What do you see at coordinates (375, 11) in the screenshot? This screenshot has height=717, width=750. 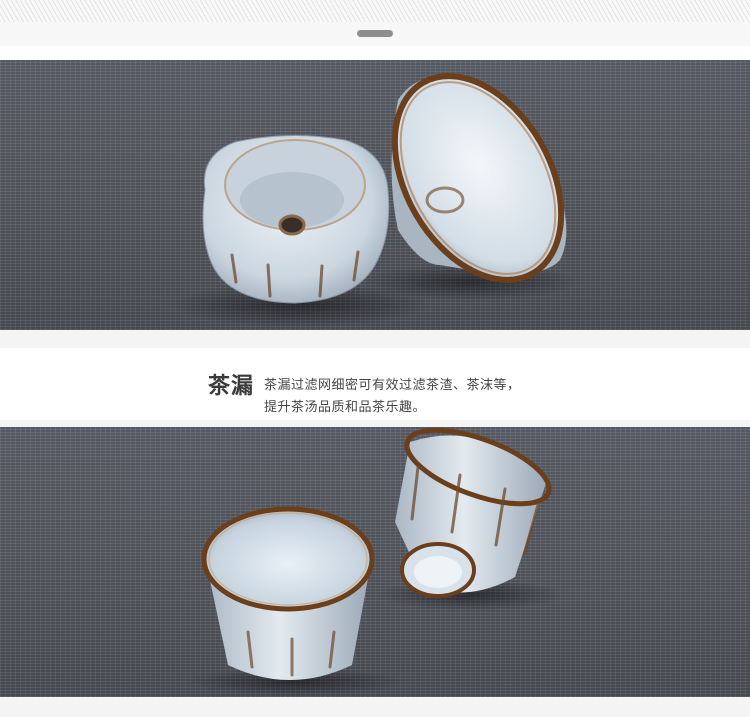 I see `decorative-stripe` at bounding box center [375, 11].